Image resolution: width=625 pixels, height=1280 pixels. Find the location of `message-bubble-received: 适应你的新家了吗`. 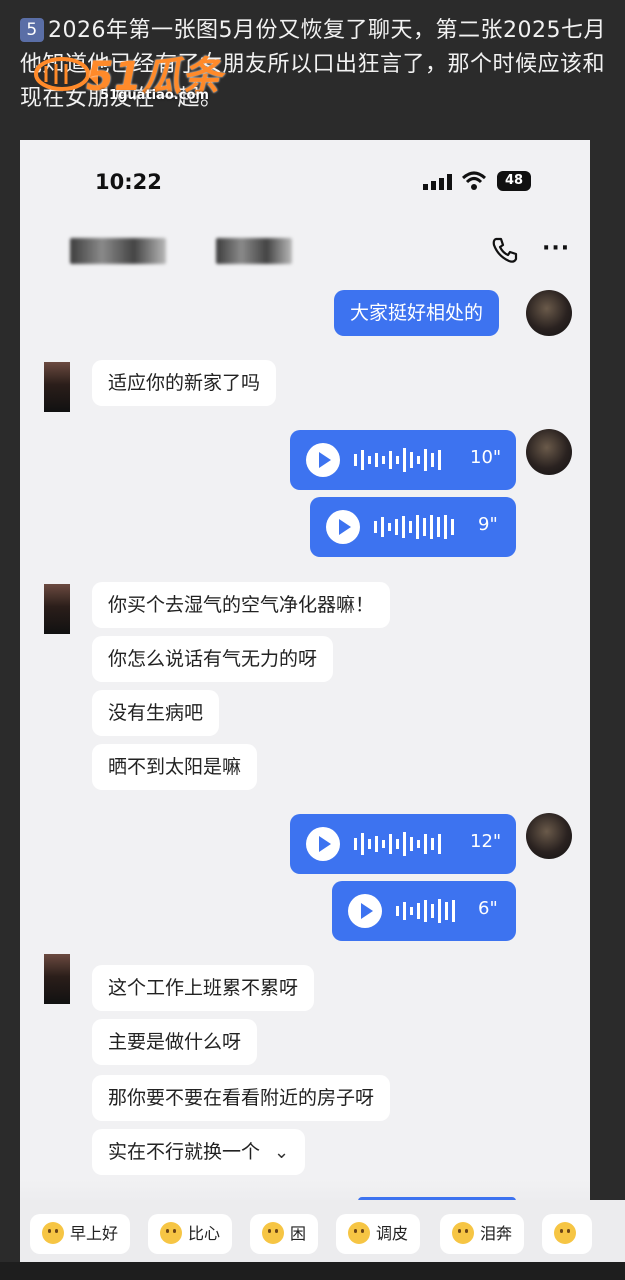

message-bubble-received: 适应你的新家了吗 is located at coordinates (184, 383).